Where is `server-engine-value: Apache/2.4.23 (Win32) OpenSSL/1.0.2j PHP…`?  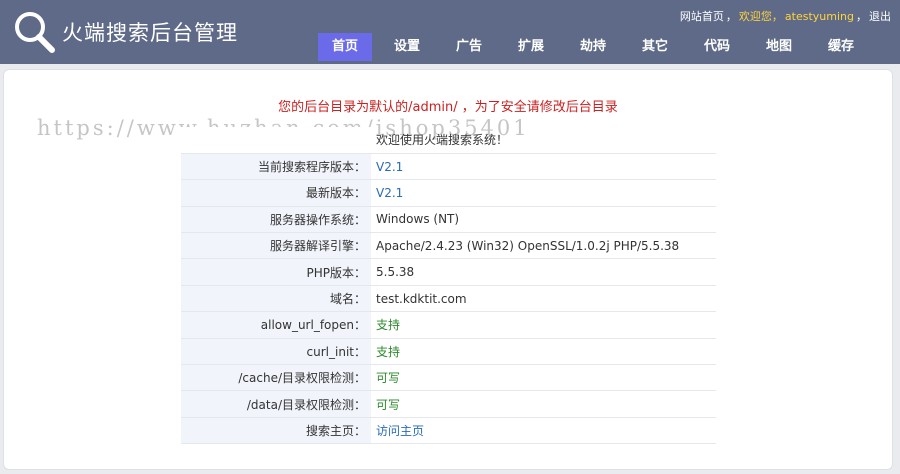
server-engine-value: Apache/2.4.23 (Win32) OpenSSL/1.0.2j PHP… is located at coordinates (543, 246).